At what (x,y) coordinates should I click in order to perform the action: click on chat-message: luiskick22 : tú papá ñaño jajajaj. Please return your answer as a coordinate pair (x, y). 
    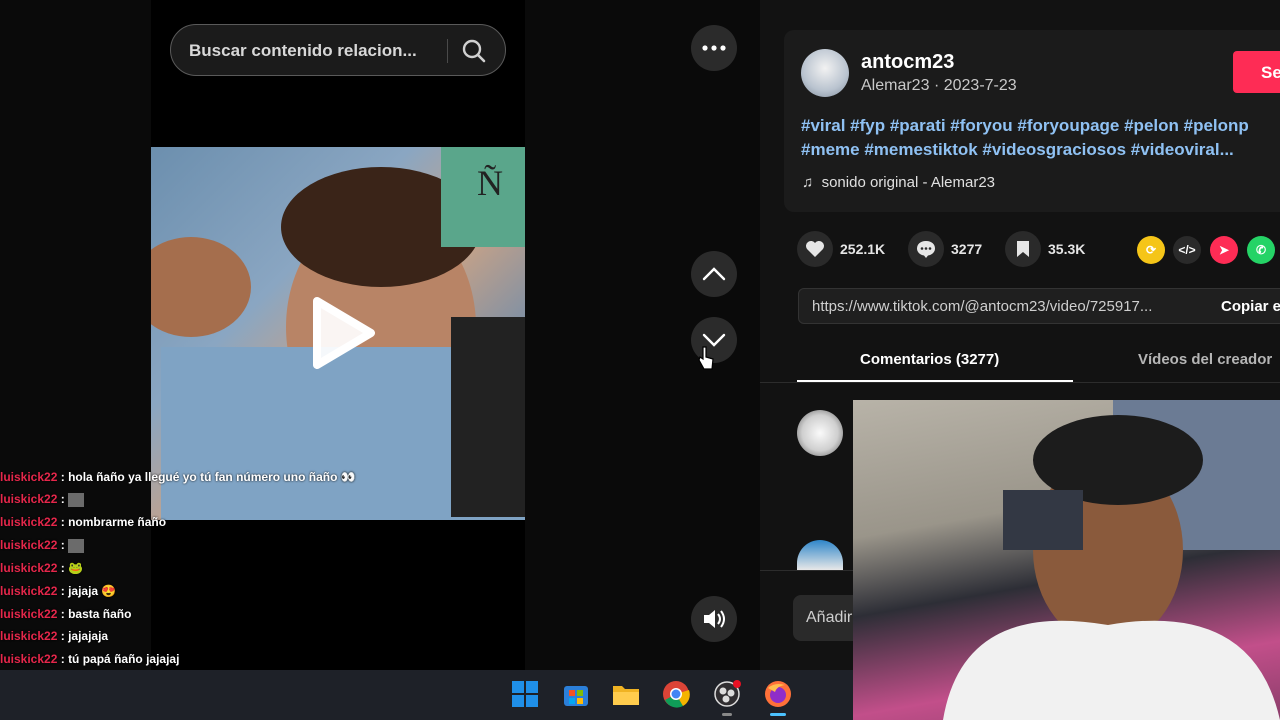
    Looking at the image, I should click on (90, 659).